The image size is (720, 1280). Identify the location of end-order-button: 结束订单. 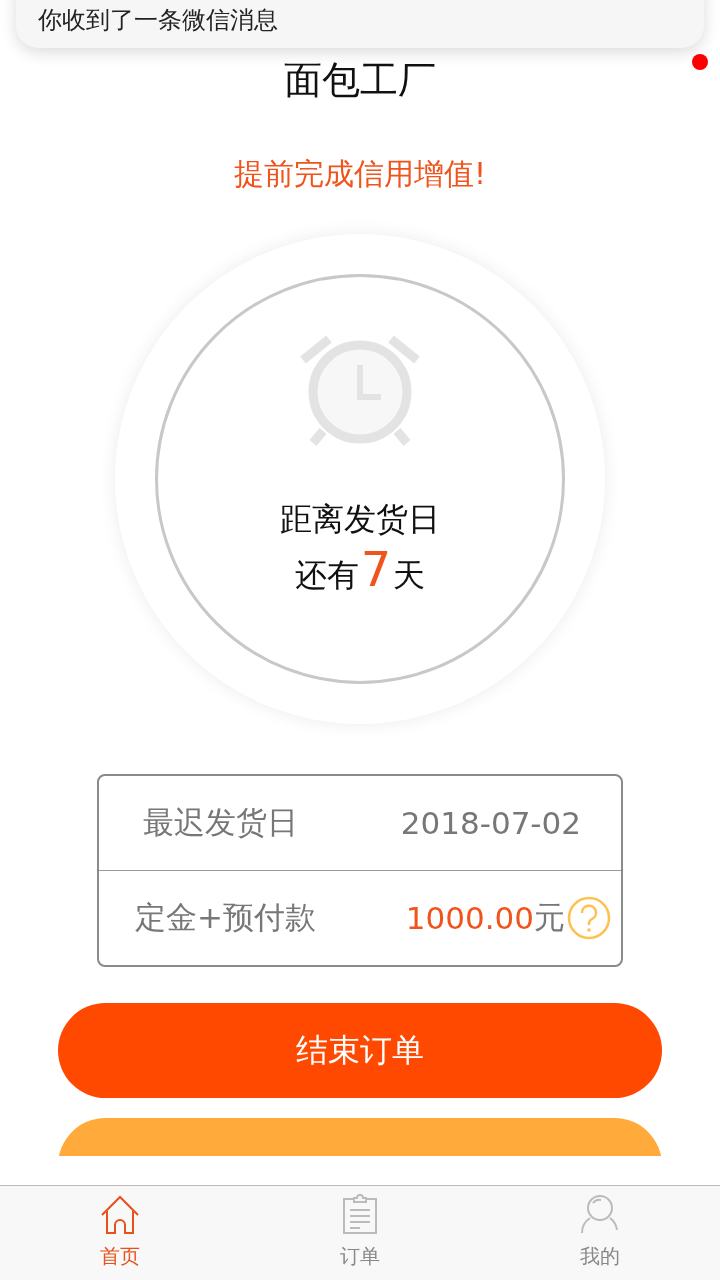
(360, 1050).